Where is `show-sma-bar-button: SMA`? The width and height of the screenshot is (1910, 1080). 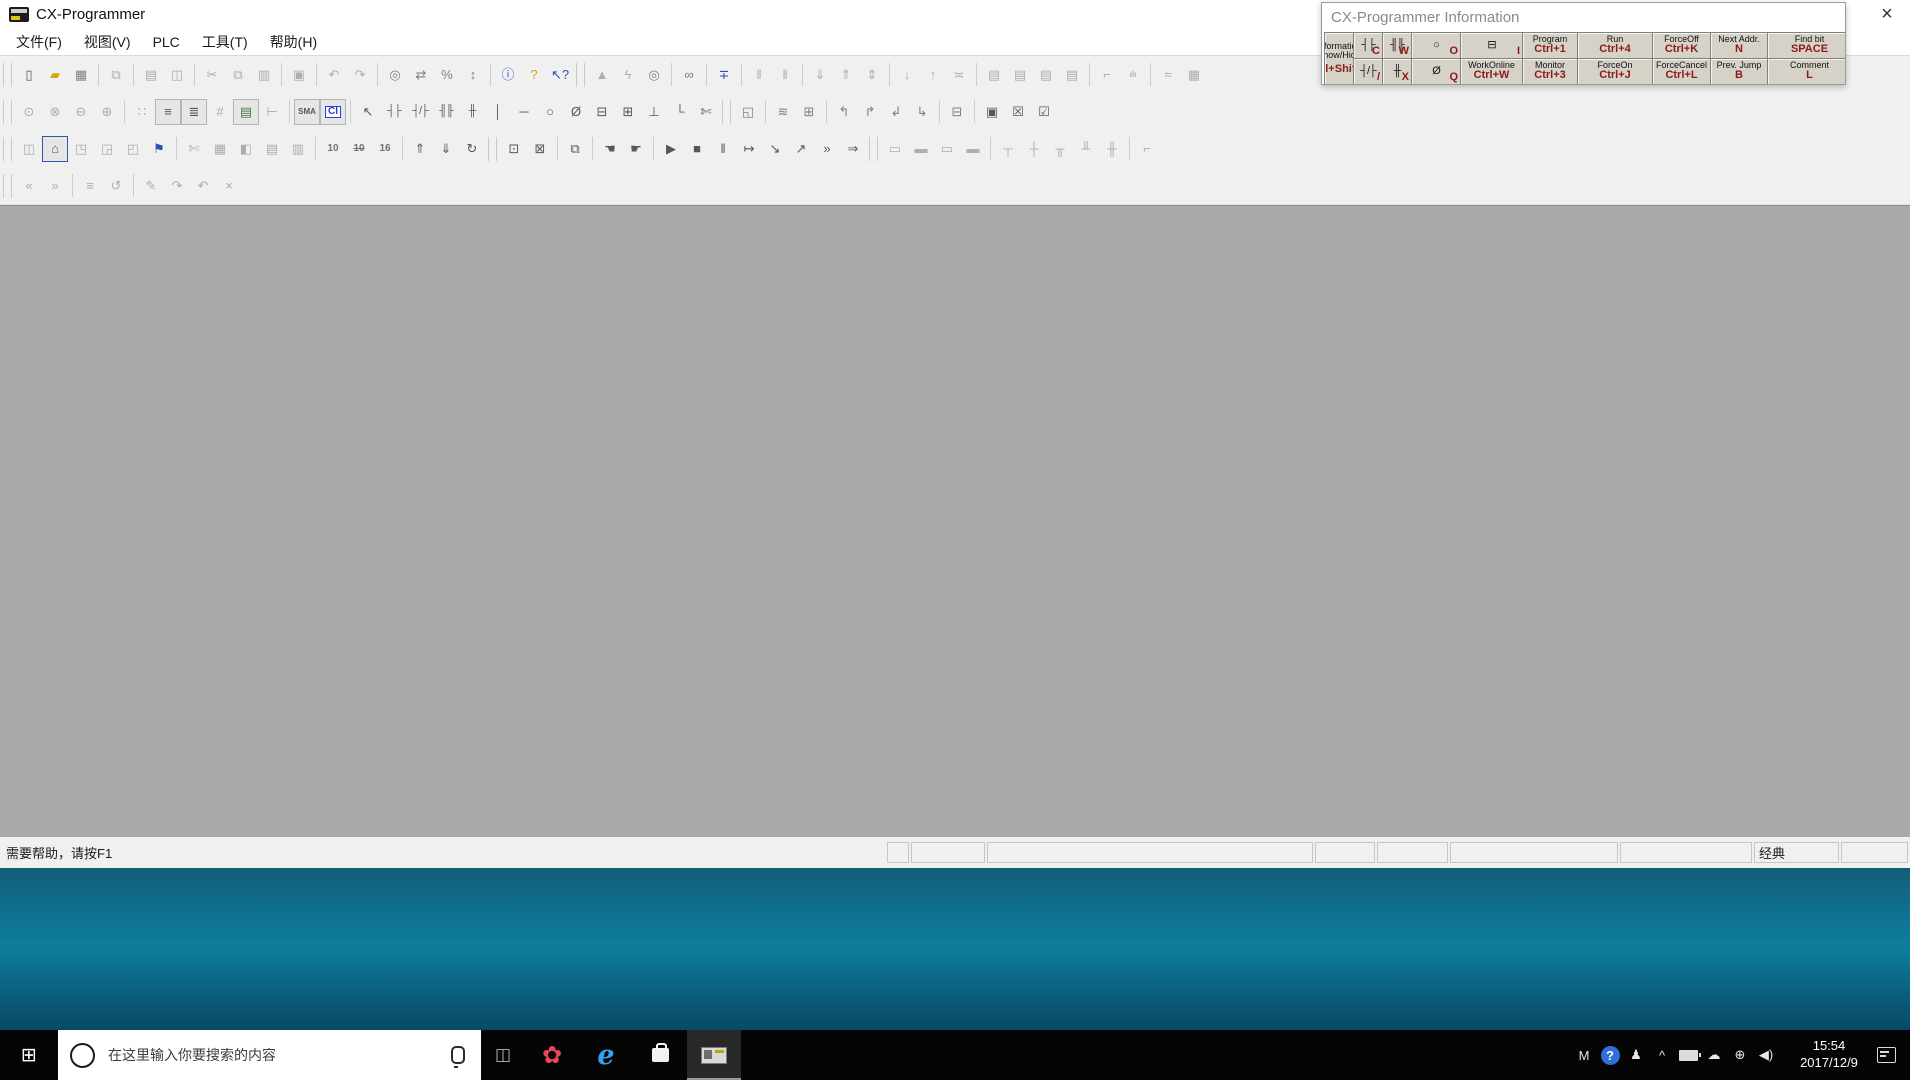
show-sma-bar-button: SMA is located at coordinates (307, 111).